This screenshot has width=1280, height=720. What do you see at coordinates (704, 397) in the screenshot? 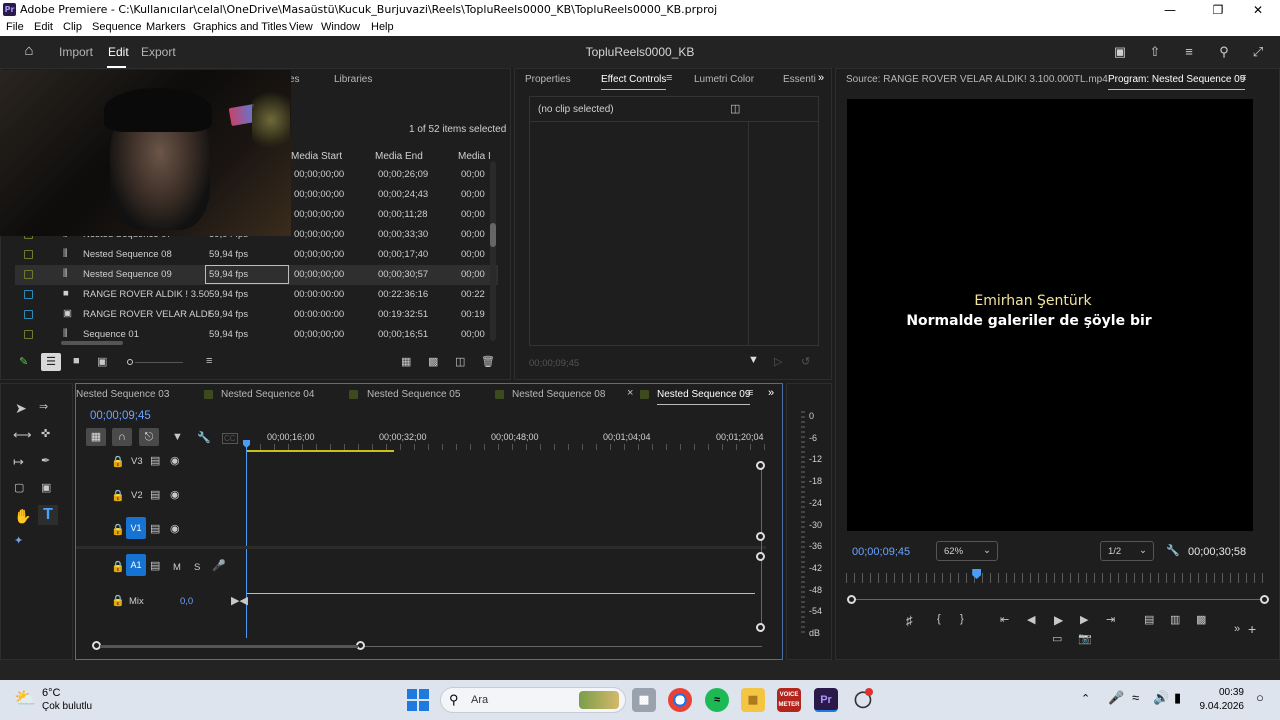
I see `tab-seq-09: Nested Sequence 09` at bounding box center [704, 397].